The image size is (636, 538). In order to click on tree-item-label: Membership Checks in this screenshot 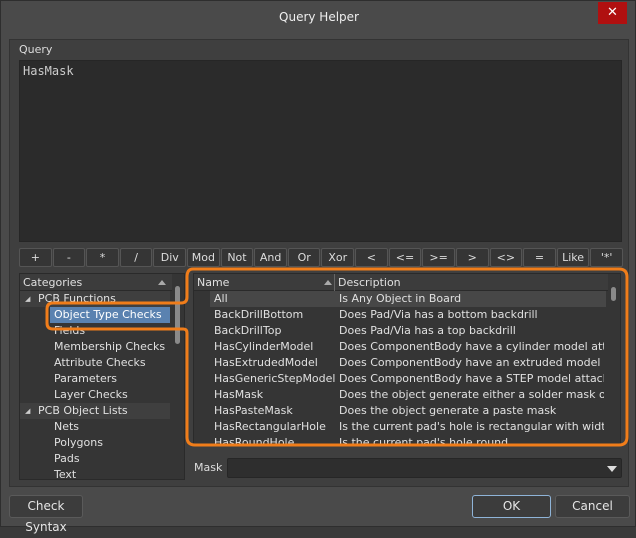, I will do `click(110, 346)`.